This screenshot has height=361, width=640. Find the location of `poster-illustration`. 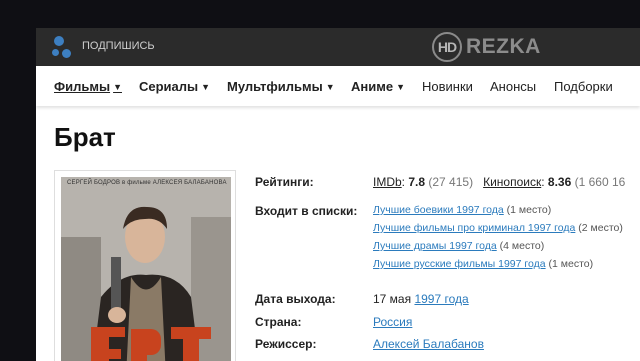

poster-illustration is located at coordinates (146, 269).